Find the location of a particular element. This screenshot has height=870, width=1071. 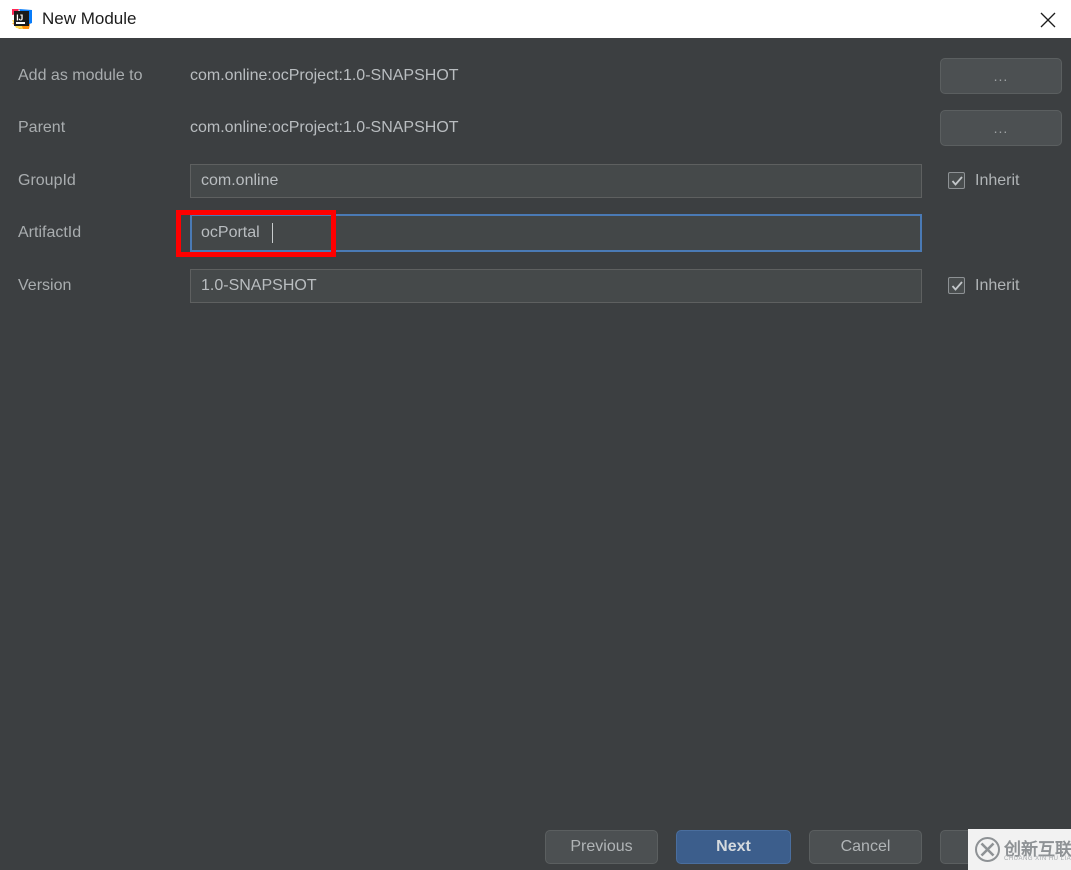

close-icon is located at coordinates (1048, 19).